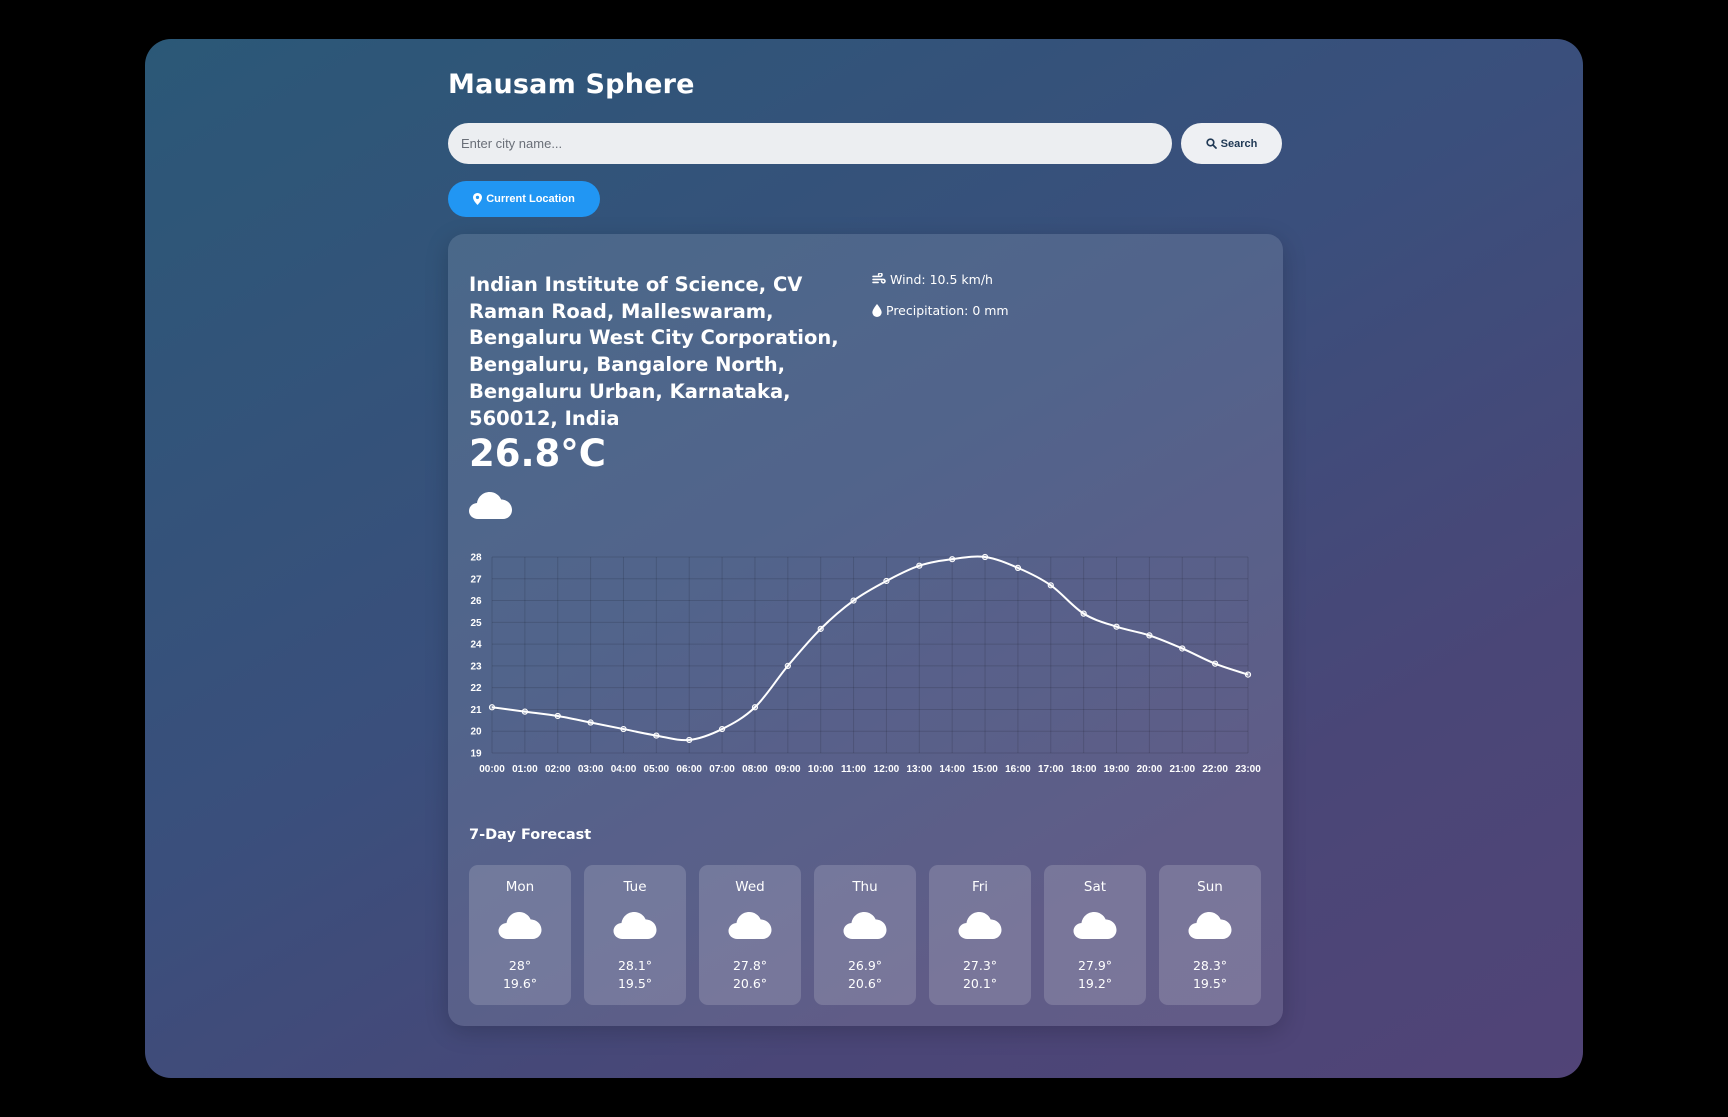 The image size is (1728, 1117). What do you see at coordinates (1239, 143) in the screenshot?
I see `search-button-label: Search` at bounding box center [1239, 143].